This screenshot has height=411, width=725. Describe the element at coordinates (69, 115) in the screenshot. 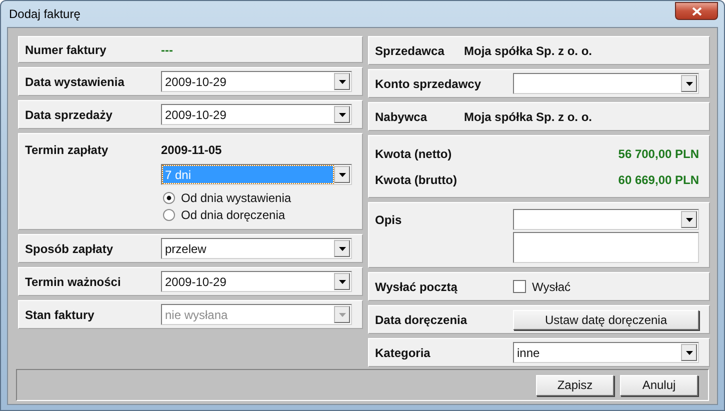

I see `field-label: Data sprzedaży` at that location.